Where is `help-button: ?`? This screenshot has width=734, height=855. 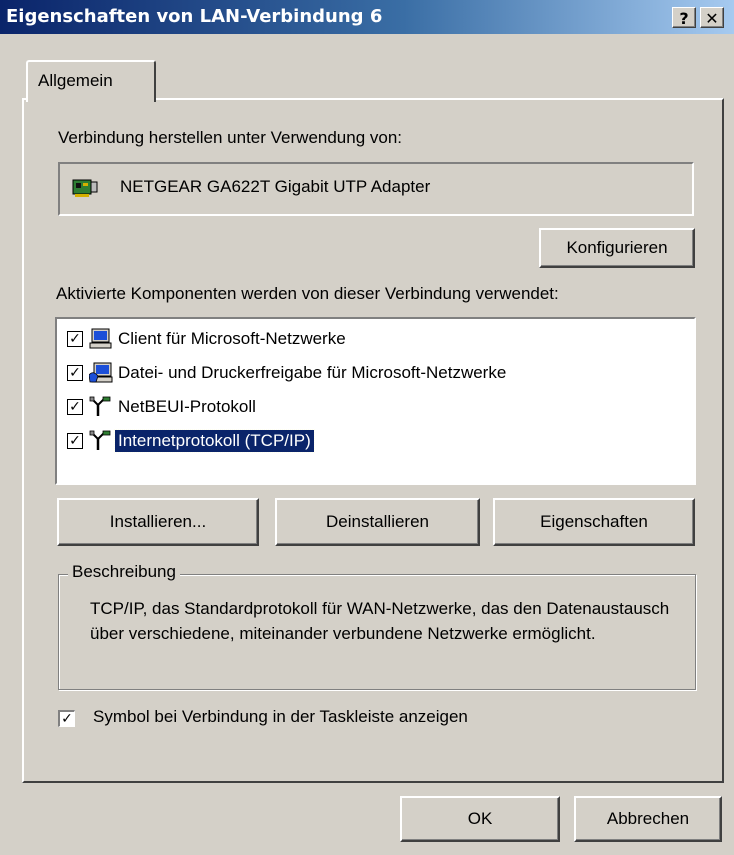 help-button: ? is located at coordinates (684, 17).